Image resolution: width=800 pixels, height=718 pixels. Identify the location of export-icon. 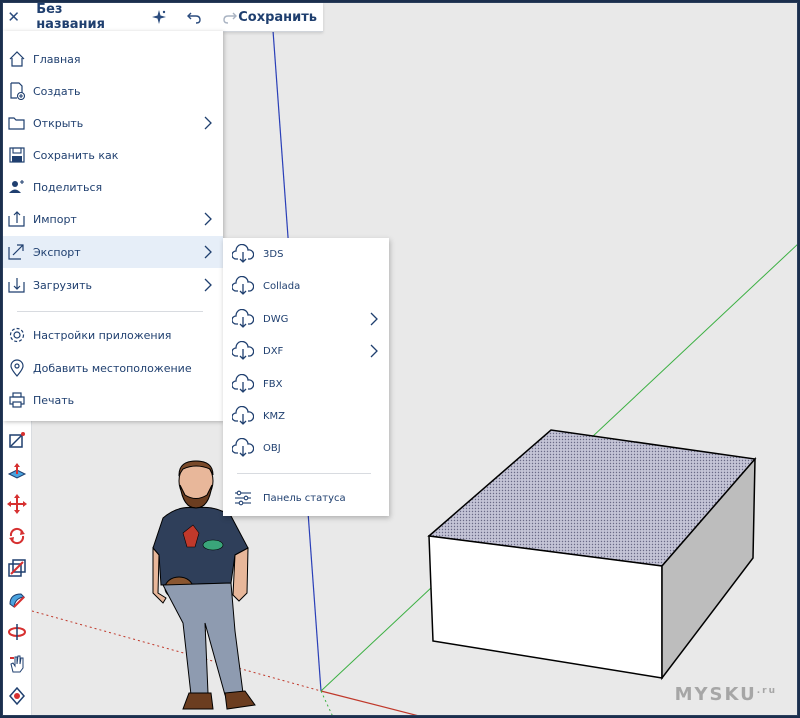
(17, 252).